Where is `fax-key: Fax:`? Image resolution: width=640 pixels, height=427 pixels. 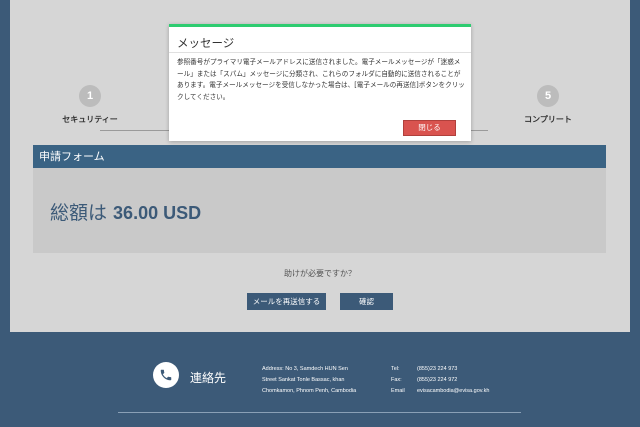 fax-key: Fax: is located at coordinates (396, 380).